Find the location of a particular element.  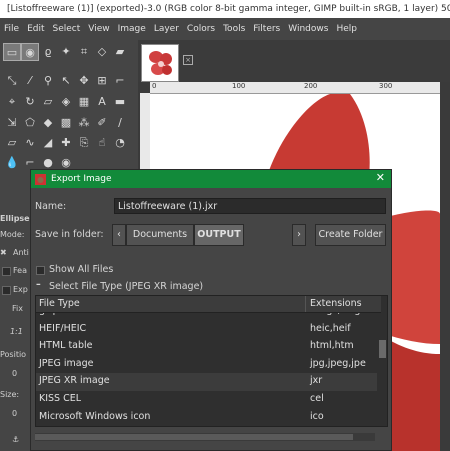

close-dialog-icon: ✕ is located at coordinates (380, 177).